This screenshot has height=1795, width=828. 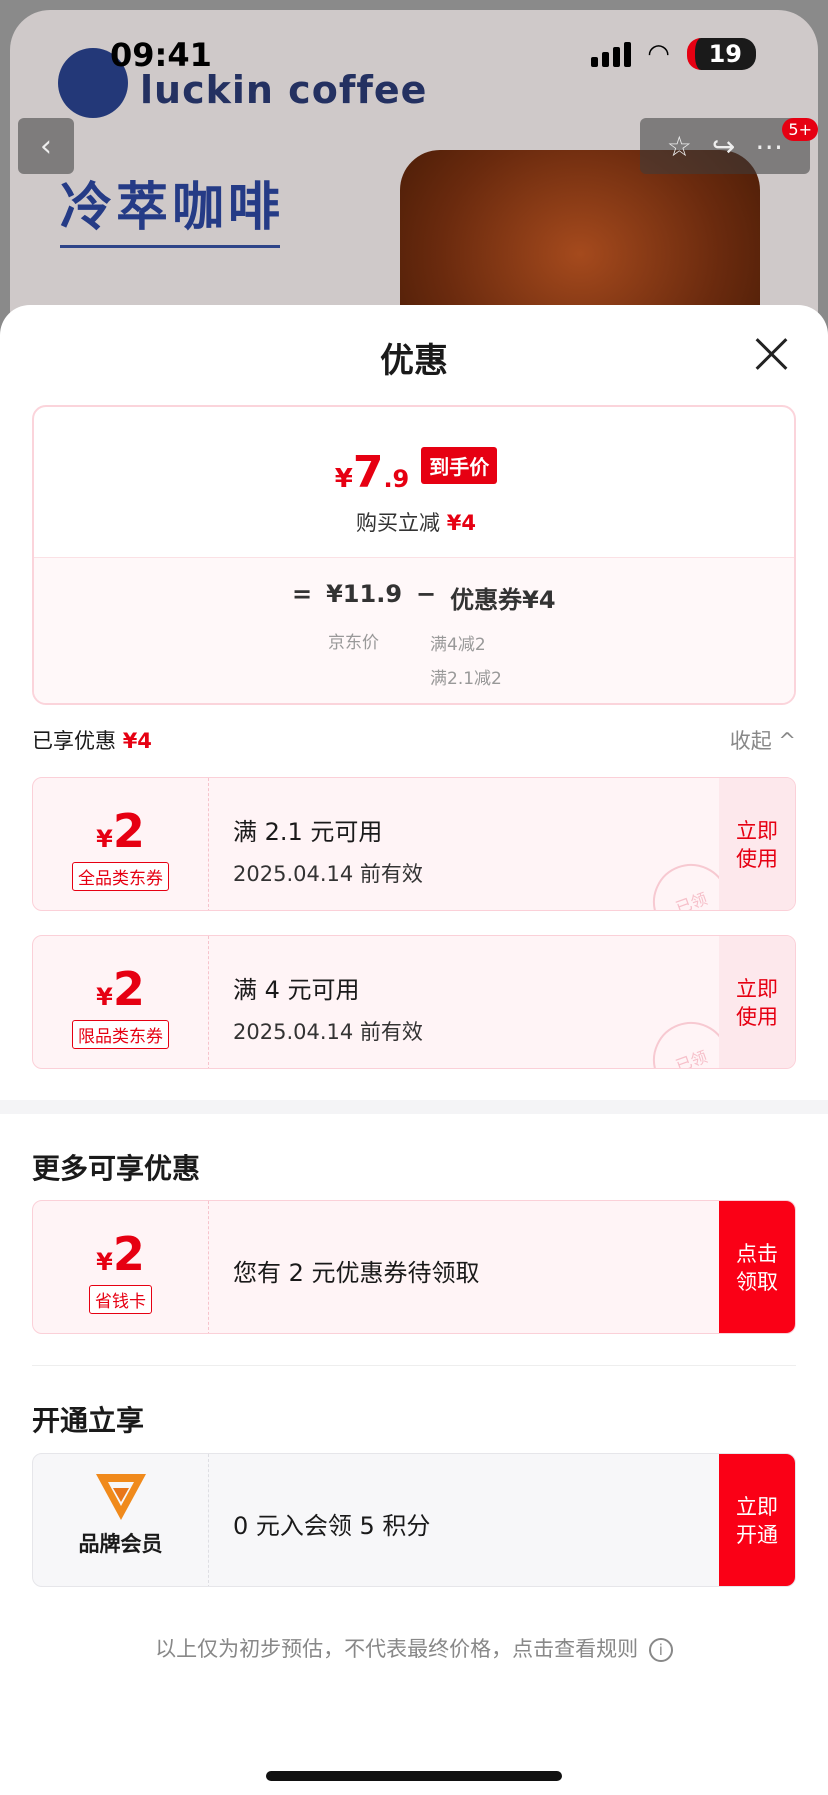 I want to click on notification-badge: 5+, so click(x=800, y=129).